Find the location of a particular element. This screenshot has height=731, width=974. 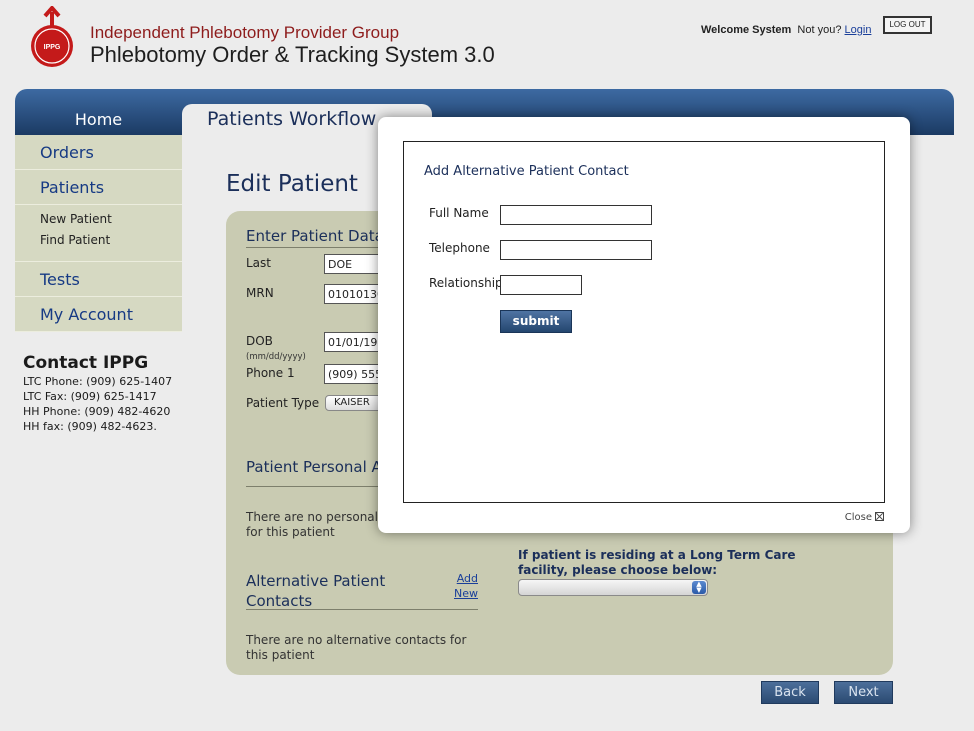

welcome-area: Welcome System Not you? Login is located at coordinates (786, 30).